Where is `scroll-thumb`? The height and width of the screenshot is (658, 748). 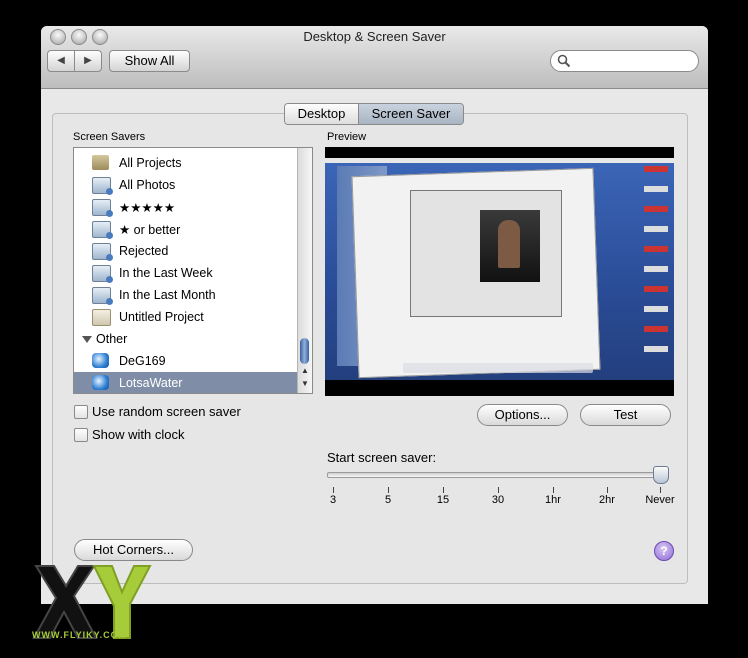 scroll-thumb is located at coordinates (304, 351).